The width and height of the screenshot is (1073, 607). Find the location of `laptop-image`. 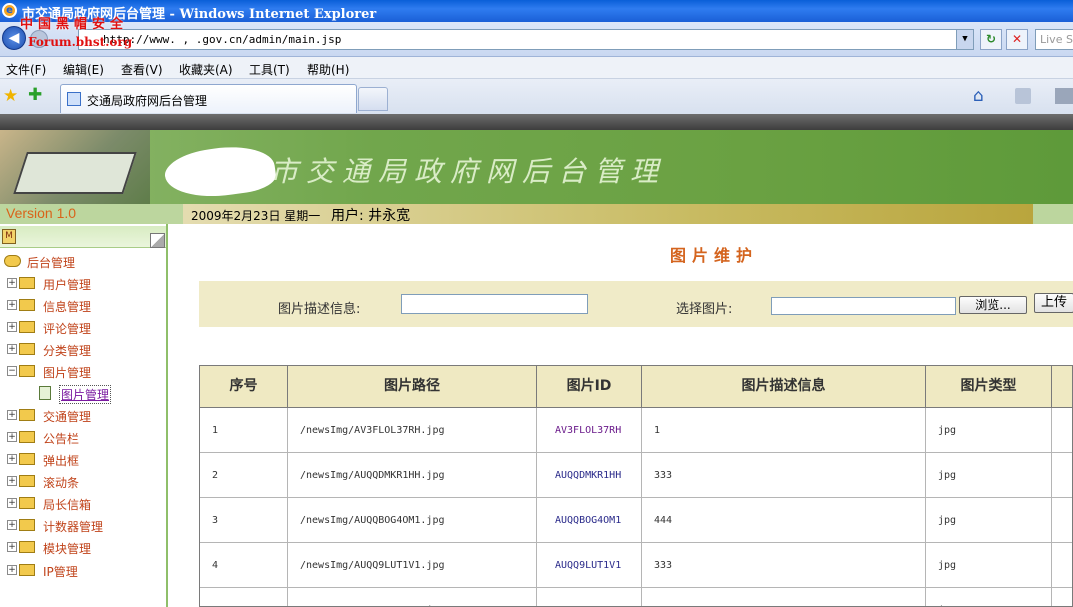

laptop-image is located at coordinates (75, 167).